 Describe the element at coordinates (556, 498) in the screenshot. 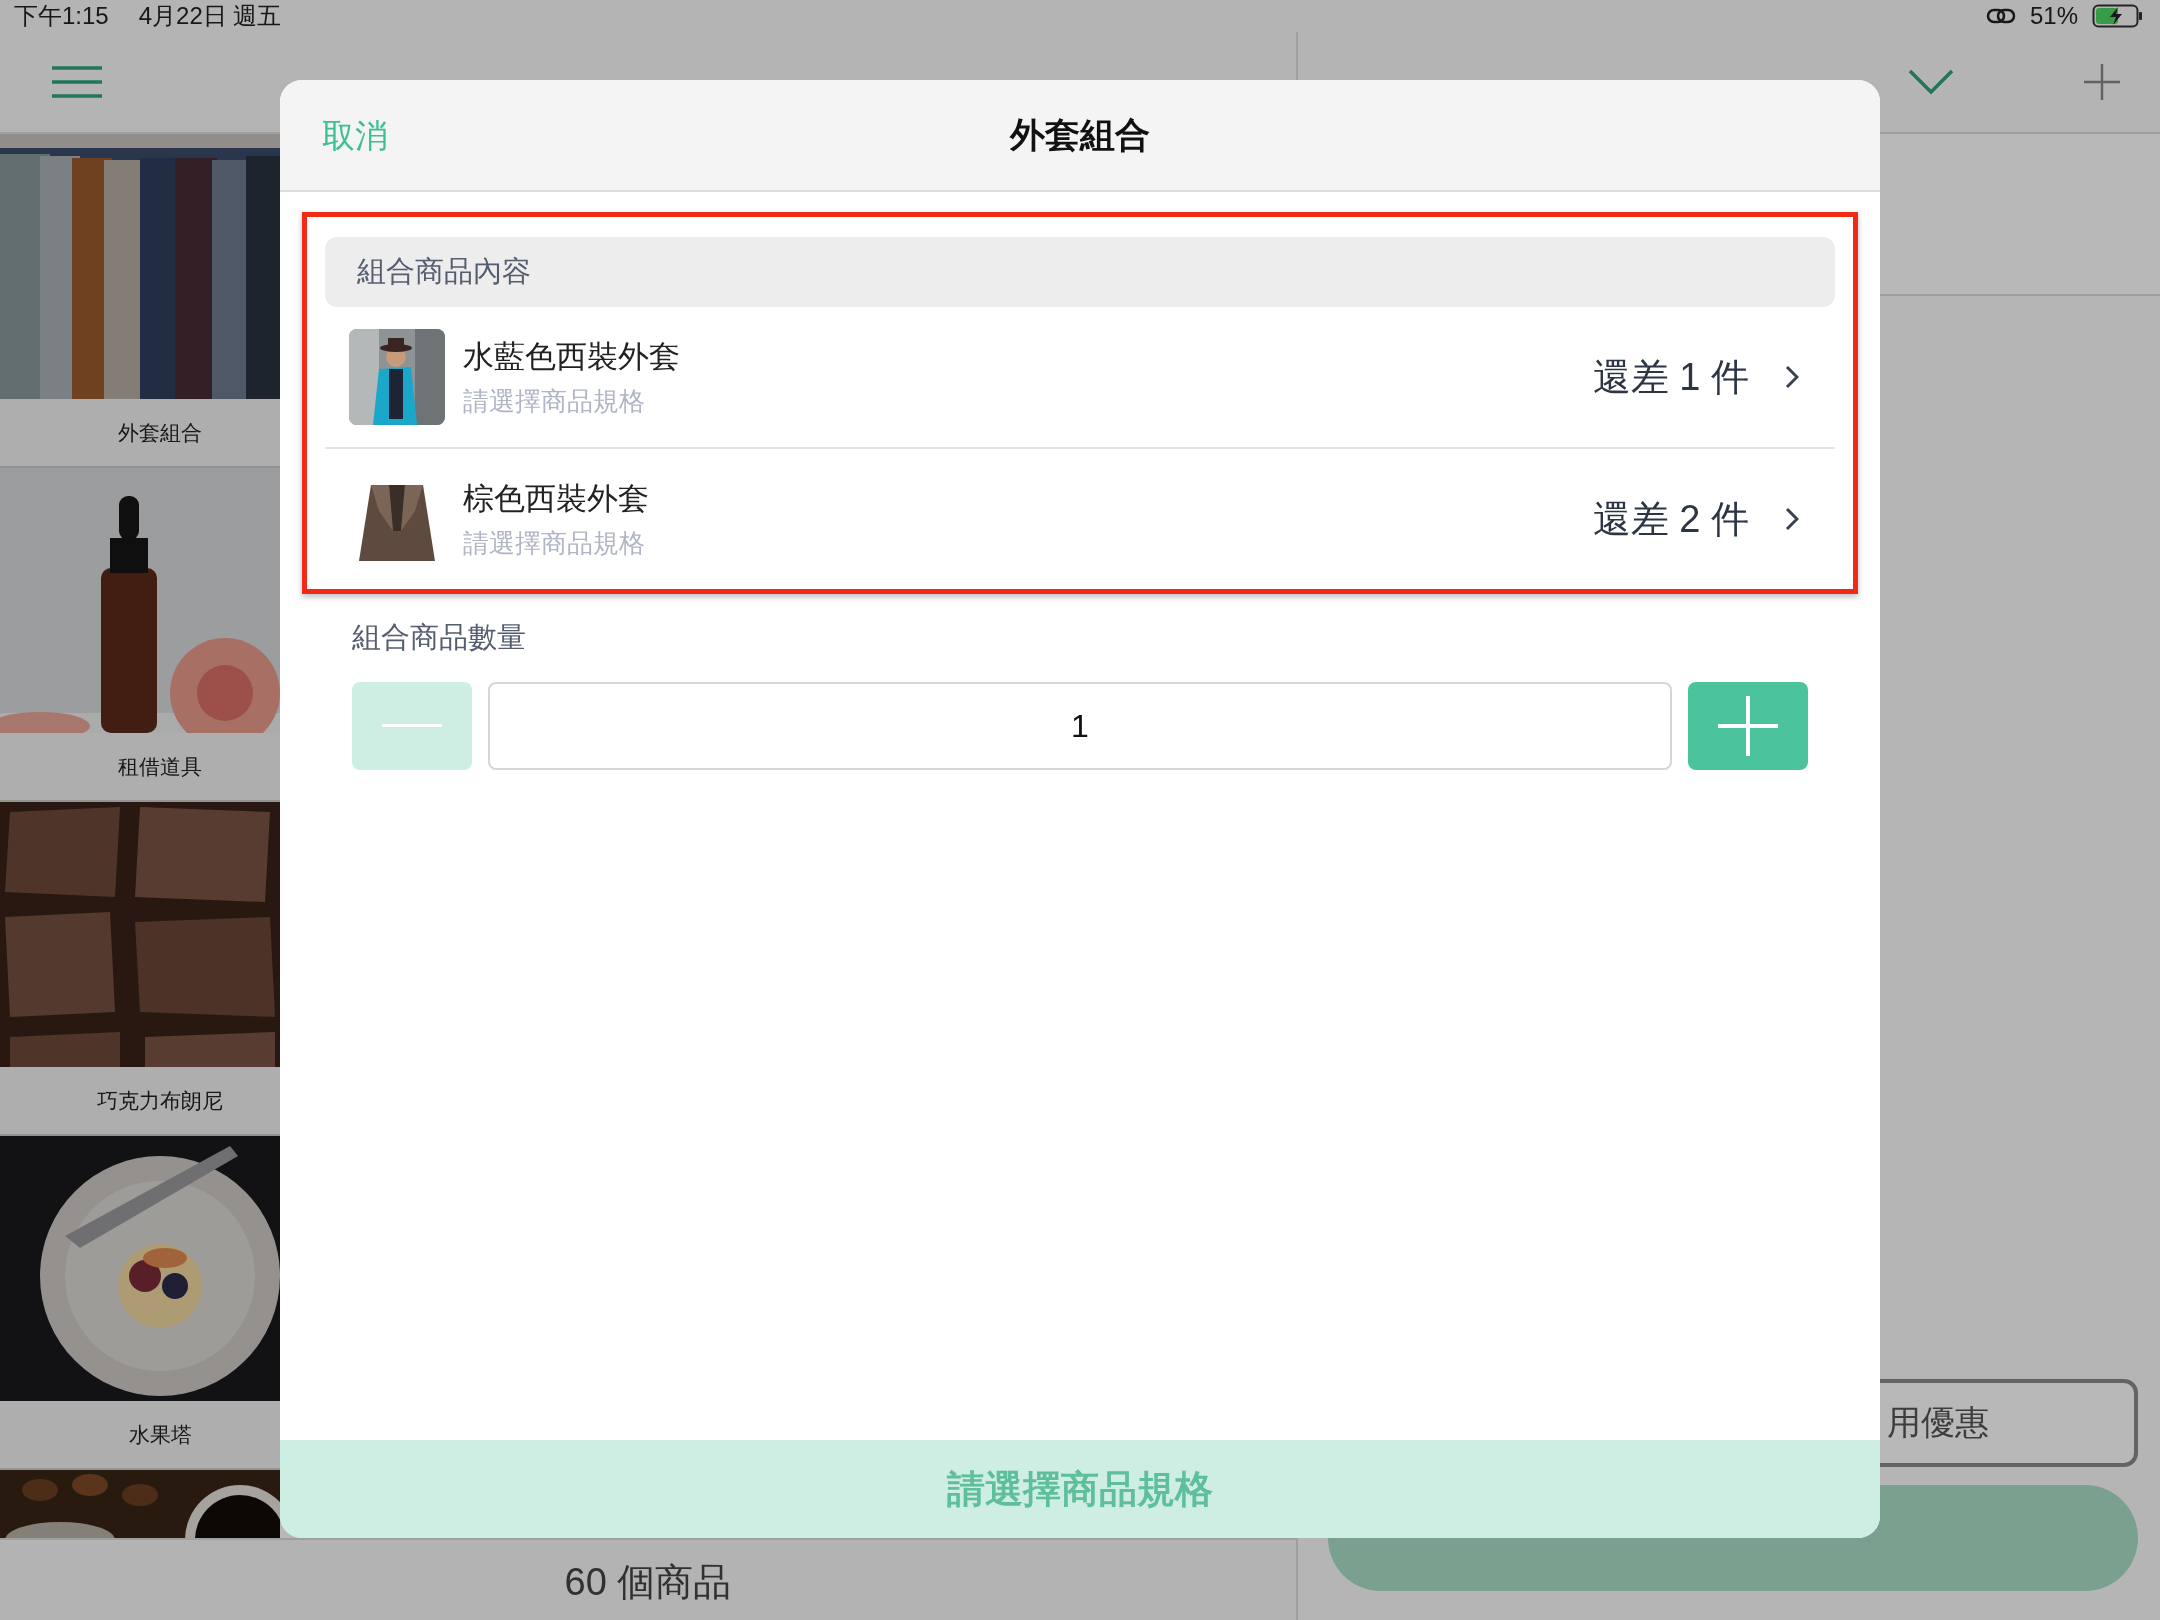

I see `item-name: 棕色西裝外套` at that location.